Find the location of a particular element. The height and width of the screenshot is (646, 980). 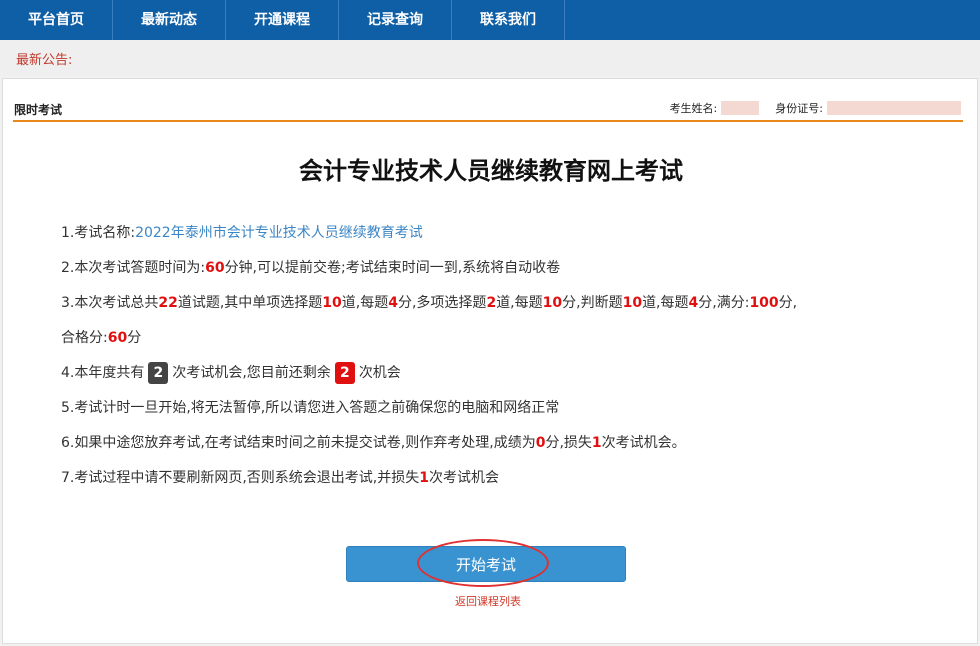

title-divider is located at coordinates (488, 121).